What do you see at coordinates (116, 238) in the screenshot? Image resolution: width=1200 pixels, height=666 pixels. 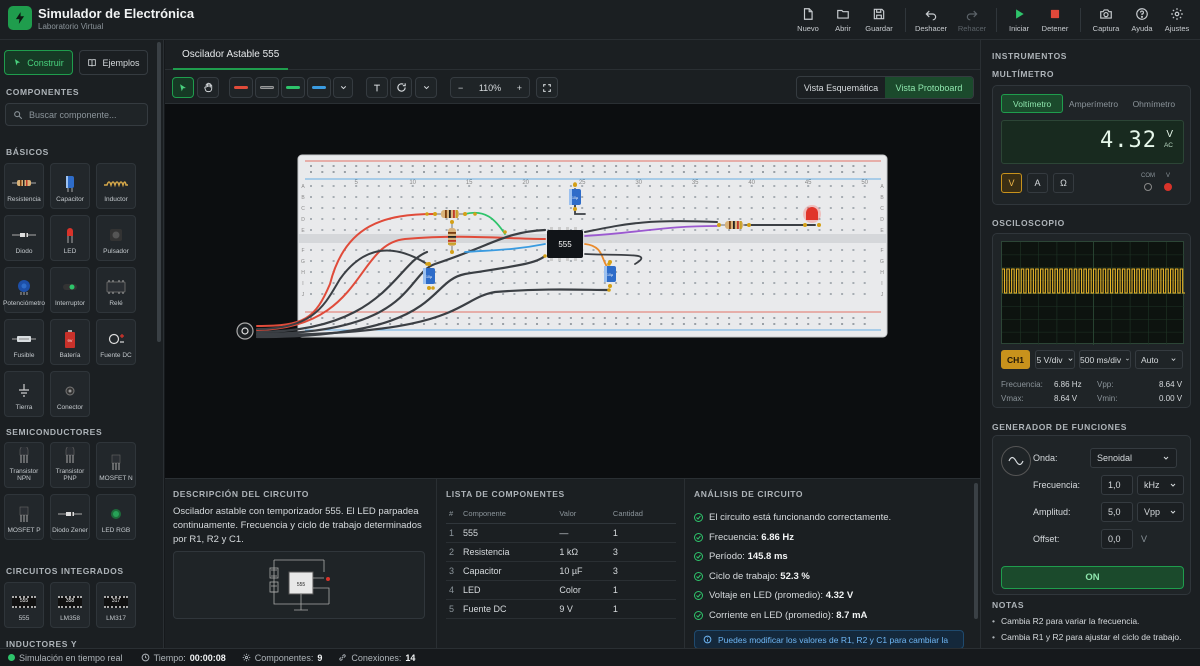 I see `comp-pulsador: Pulsador` at bounding box center [116, 238].